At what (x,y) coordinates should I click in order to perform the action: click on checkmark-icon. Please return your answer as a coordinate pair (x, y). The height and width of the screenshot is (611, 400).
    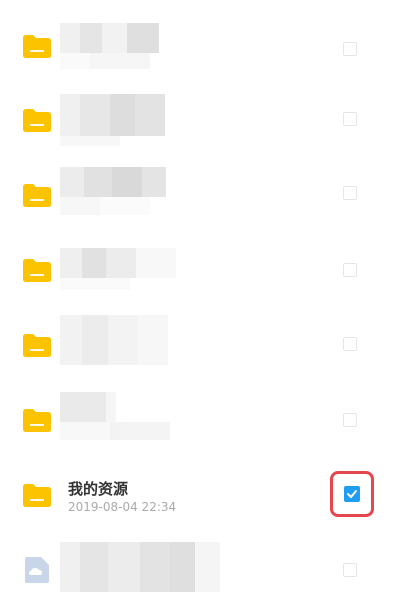
    Looking at the image, I should click on (352, 494).